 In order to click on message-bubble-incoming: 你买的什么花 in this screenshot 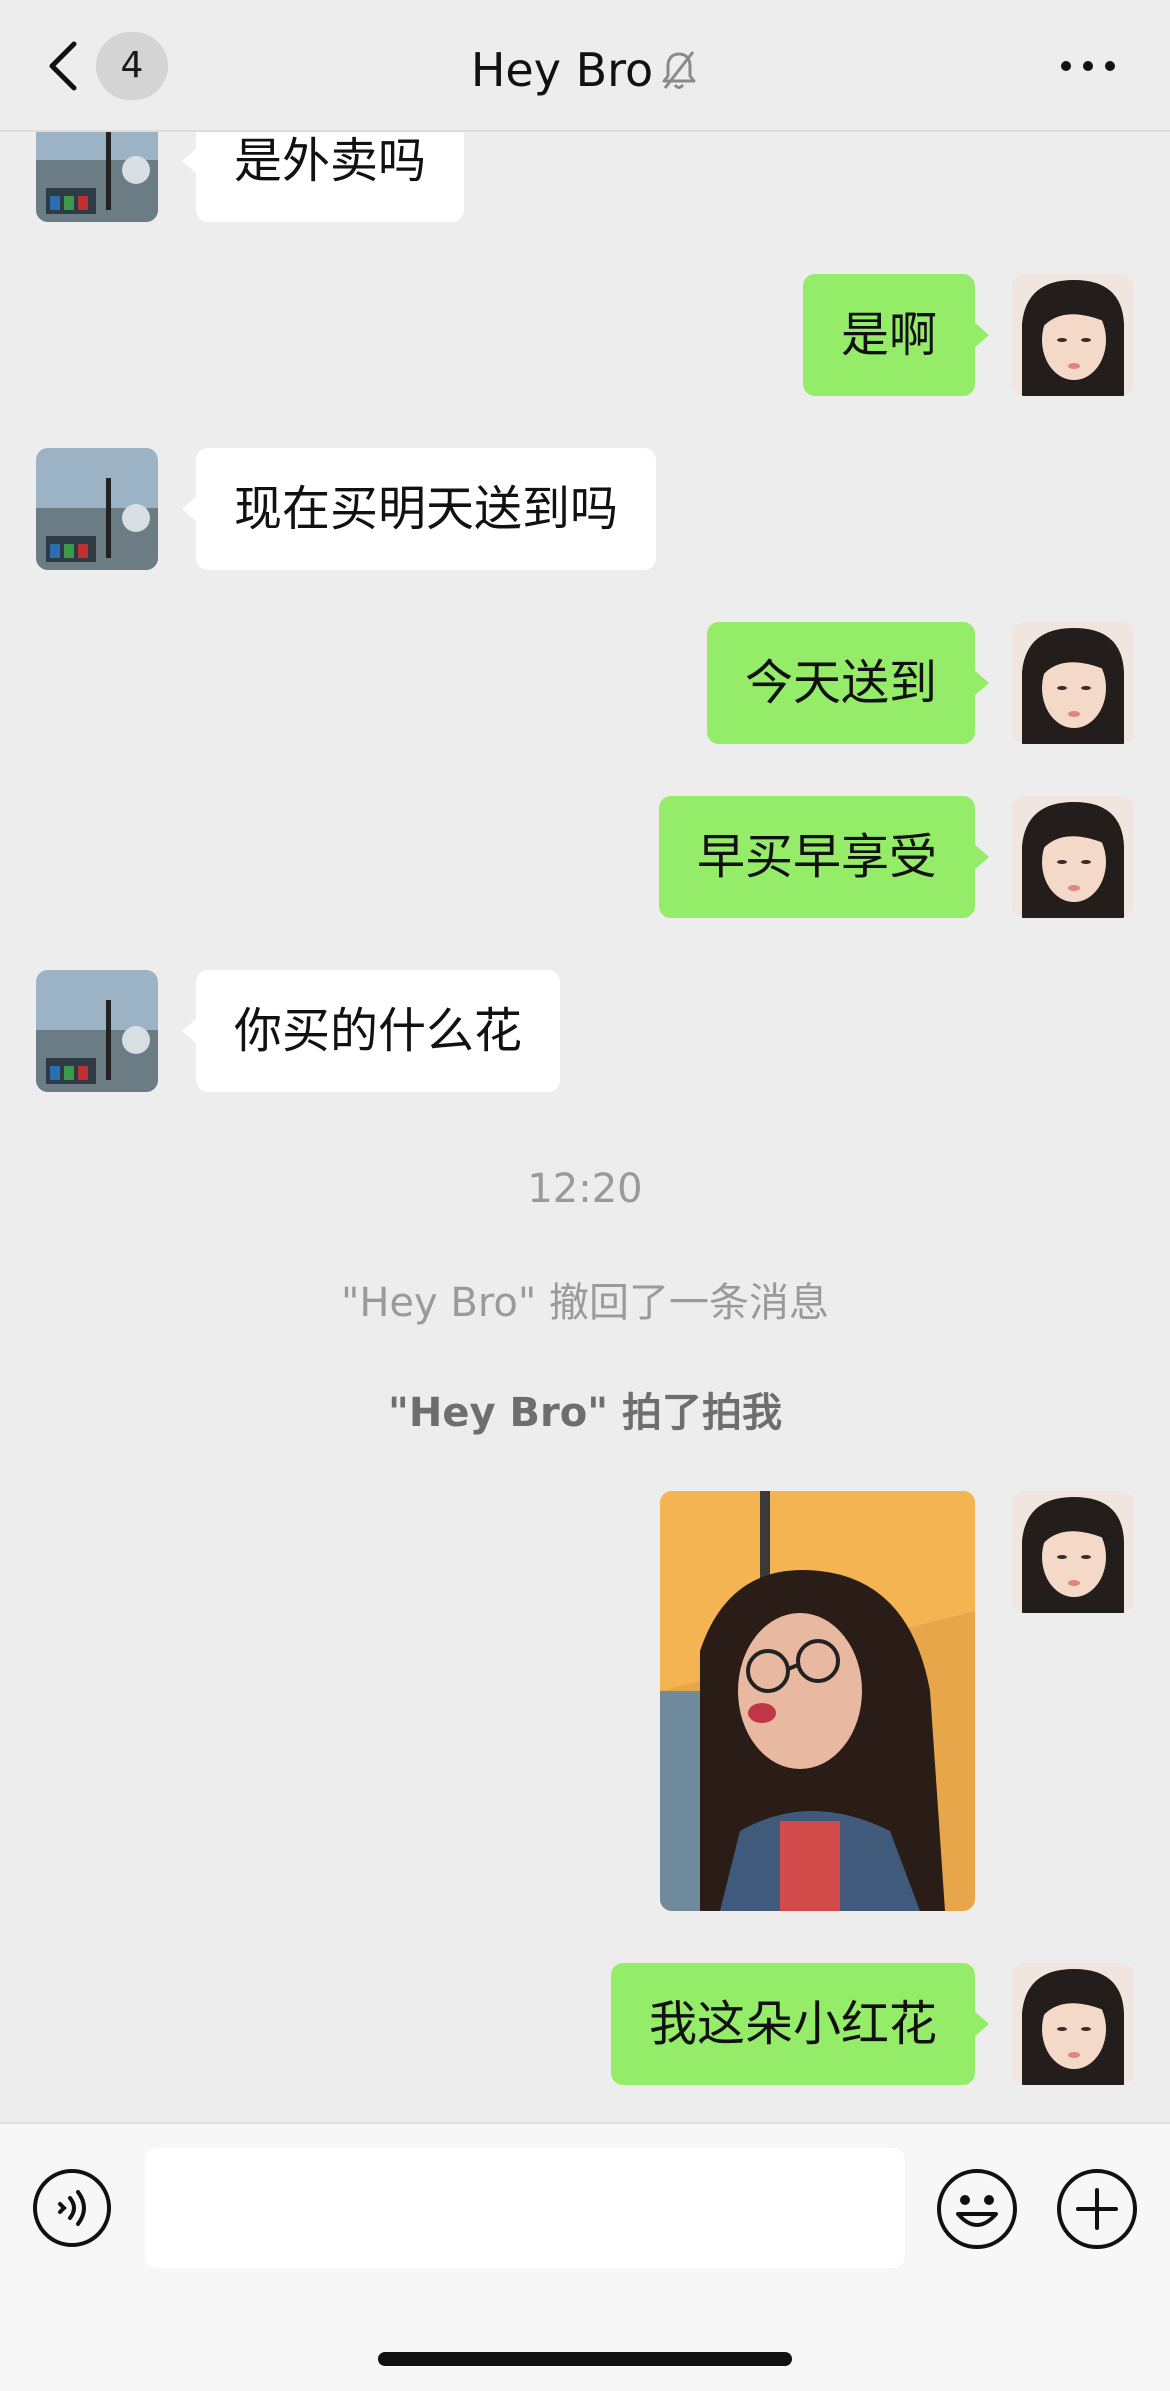, I will do `click(371, 1031)`.